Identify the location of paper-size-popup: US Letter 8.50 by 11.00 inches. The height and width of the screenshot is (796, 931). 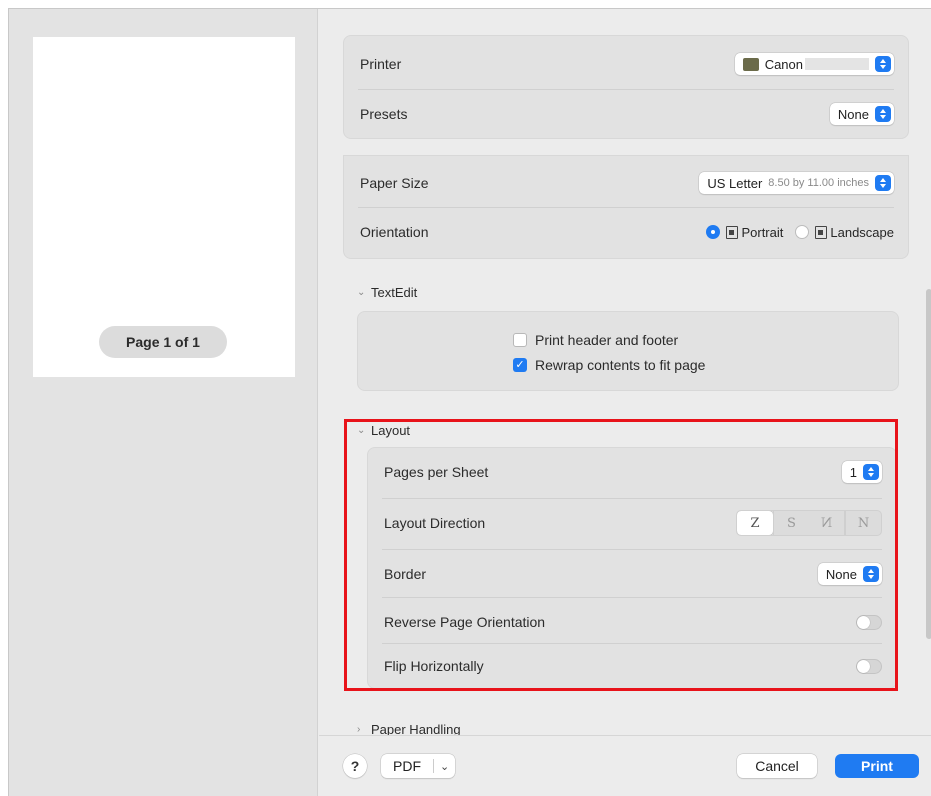
(796, 183).